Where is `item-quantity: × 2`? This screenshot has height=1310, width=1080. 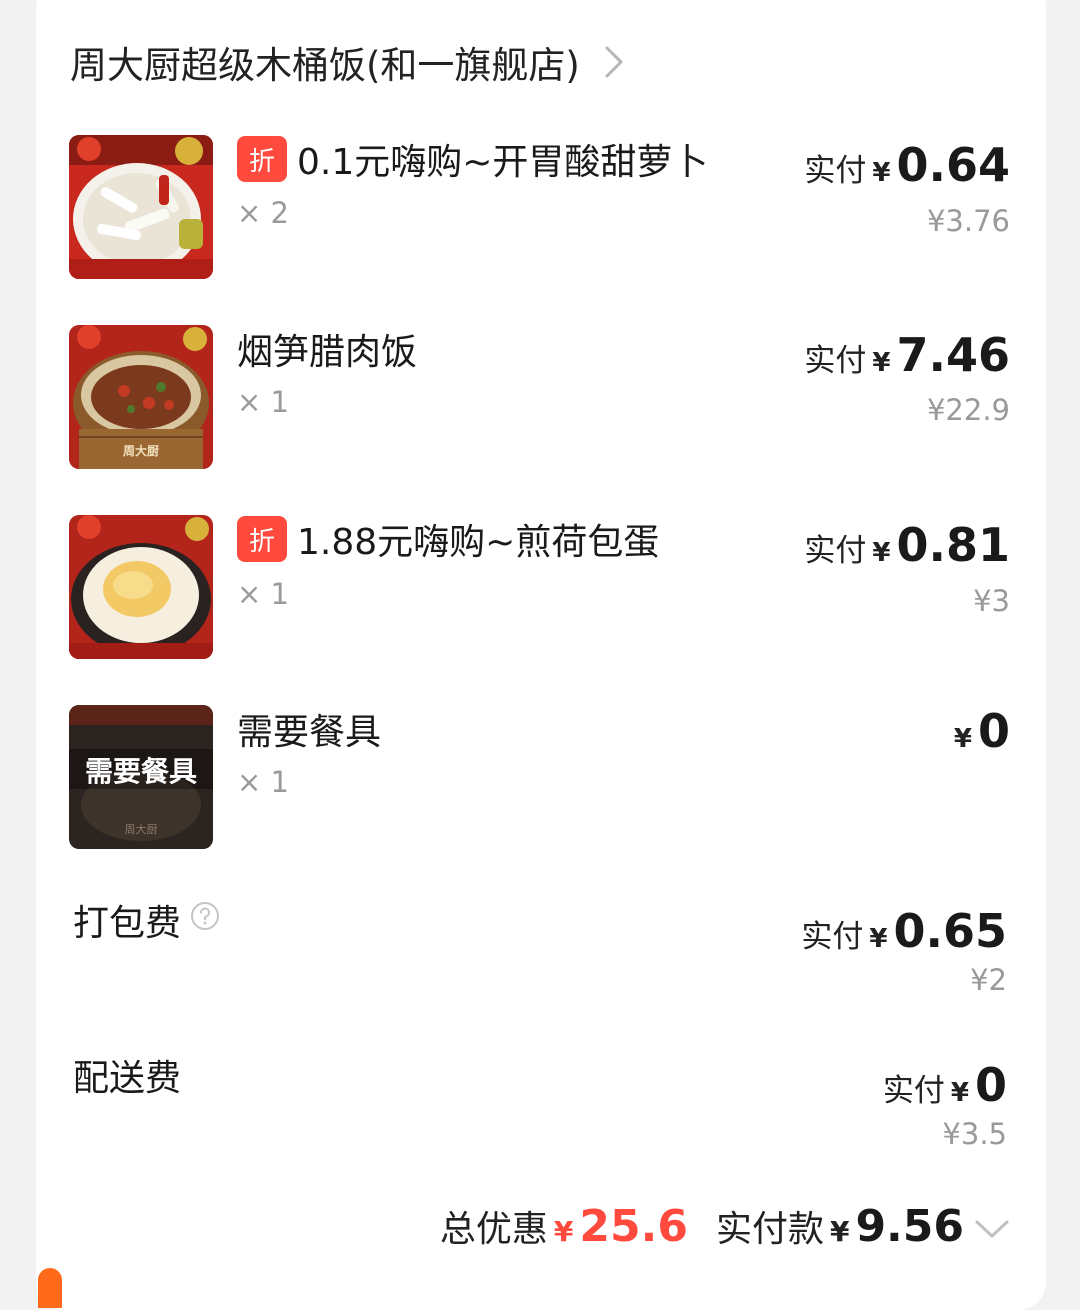
item-quantity: × 2 is located at coordinates (263, 213).